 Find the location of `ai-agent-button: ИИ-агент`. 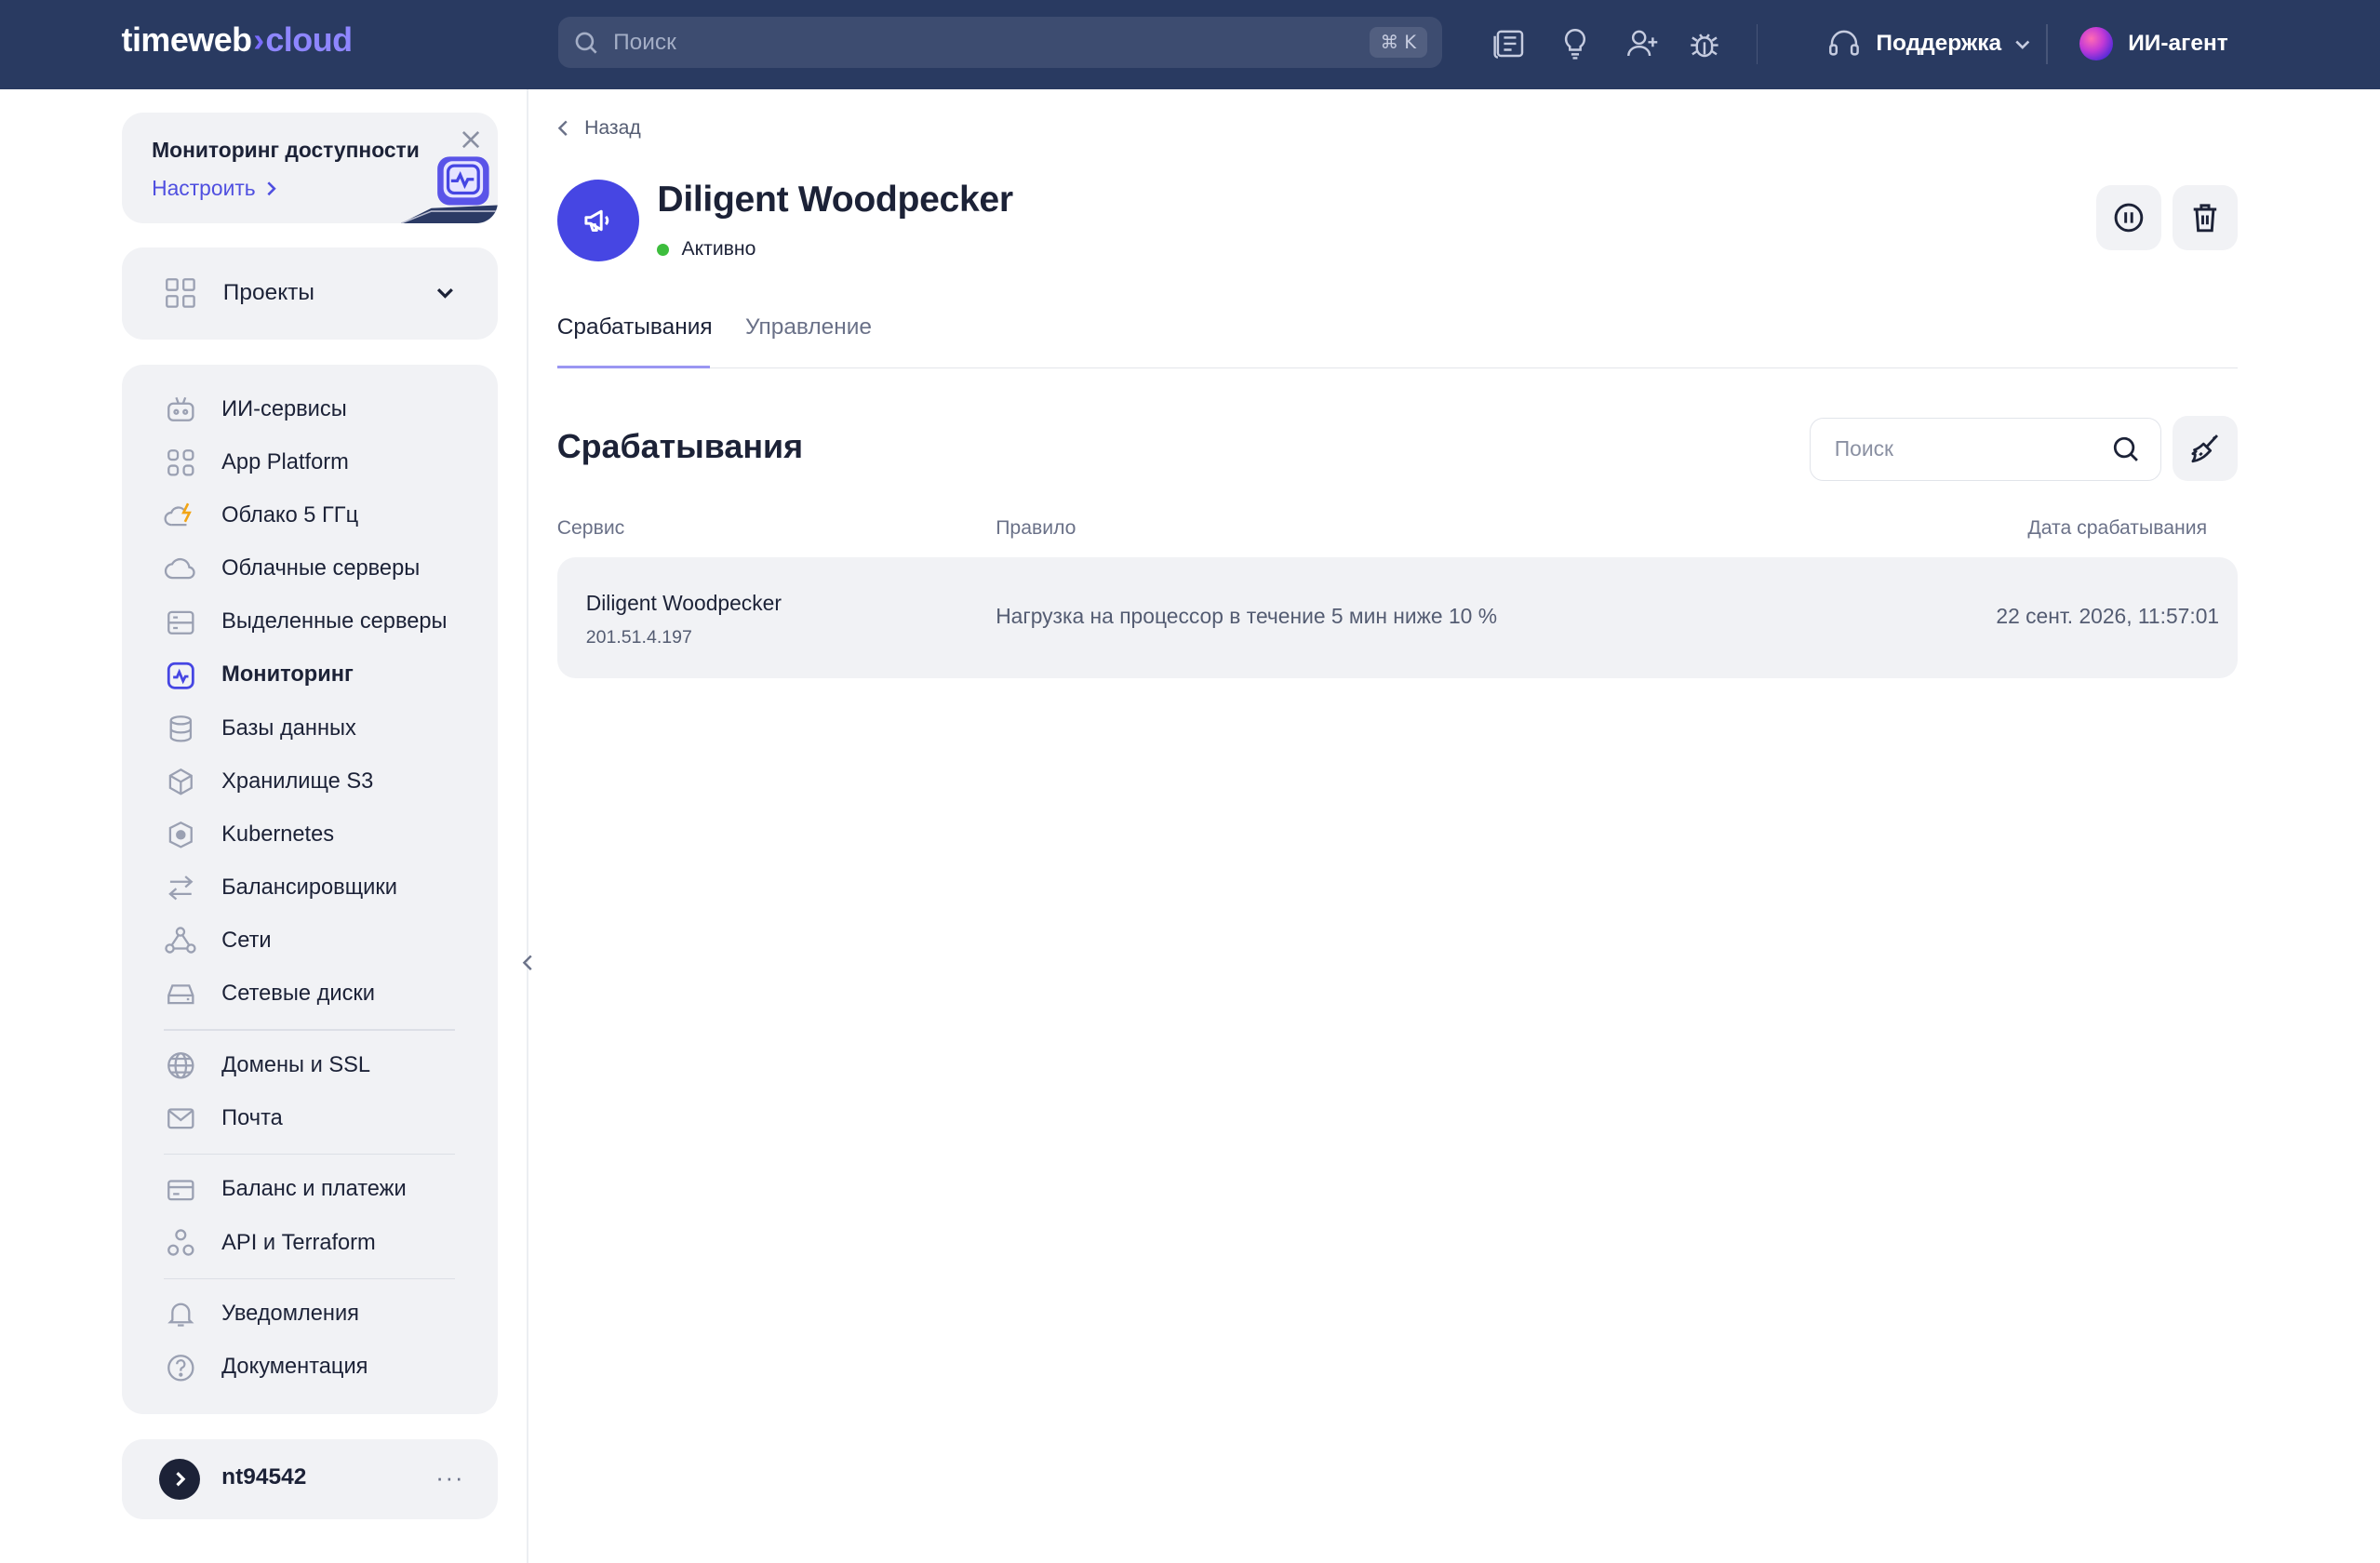

ai-agent-button: ИИ-агент is located at coordinates (2153, 44).